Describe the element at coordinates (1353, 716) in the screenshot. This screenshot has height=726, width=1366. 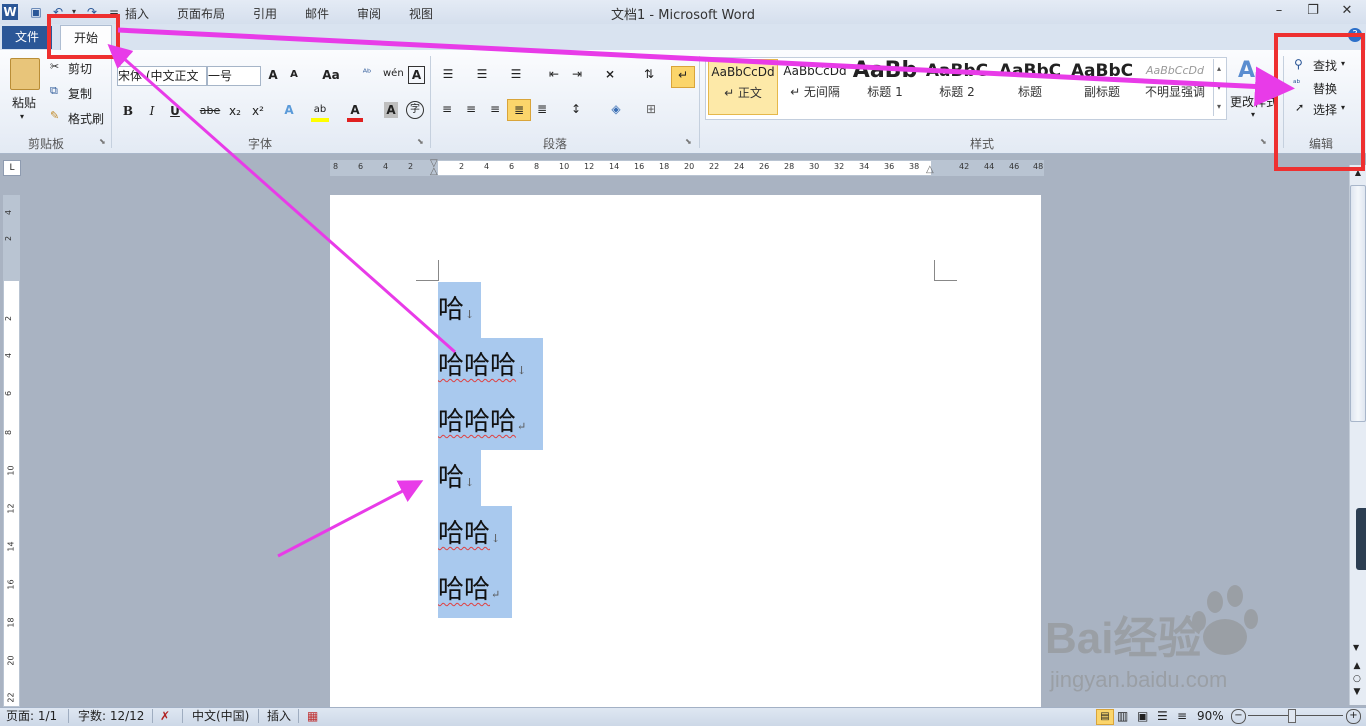
I see `zoom-in-icon: +` at that location.